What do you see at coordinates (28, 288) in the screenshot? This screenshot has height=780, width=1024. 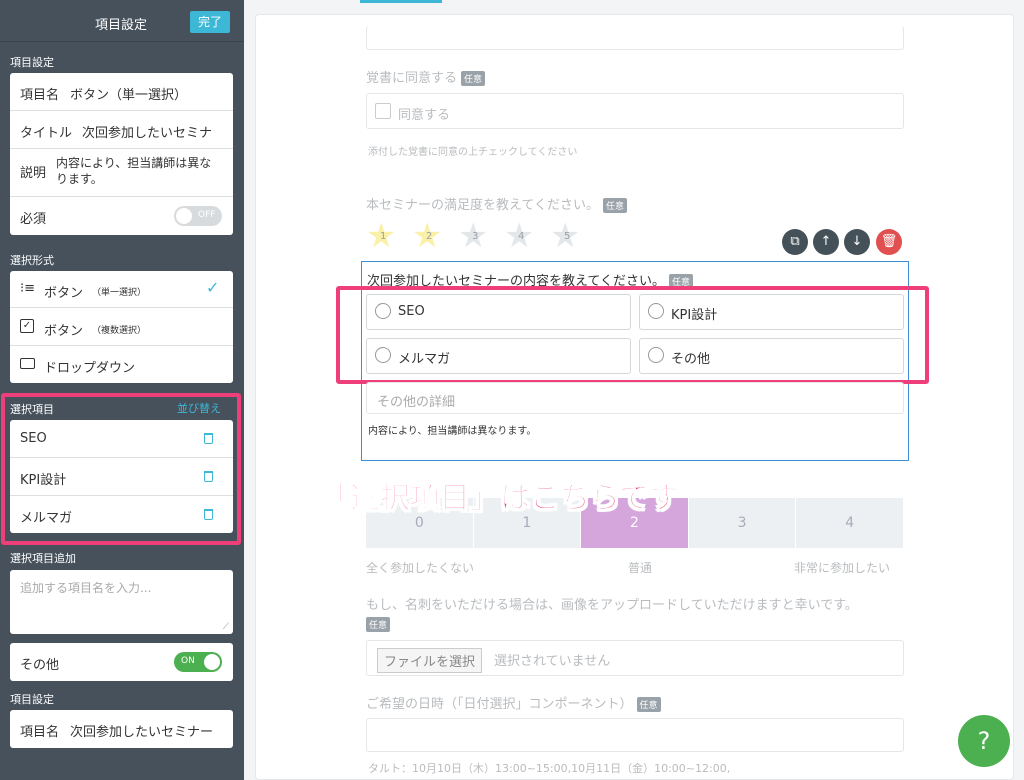 I see `radio-list-icon: ⁝≡` at bounding box center [28, 288].